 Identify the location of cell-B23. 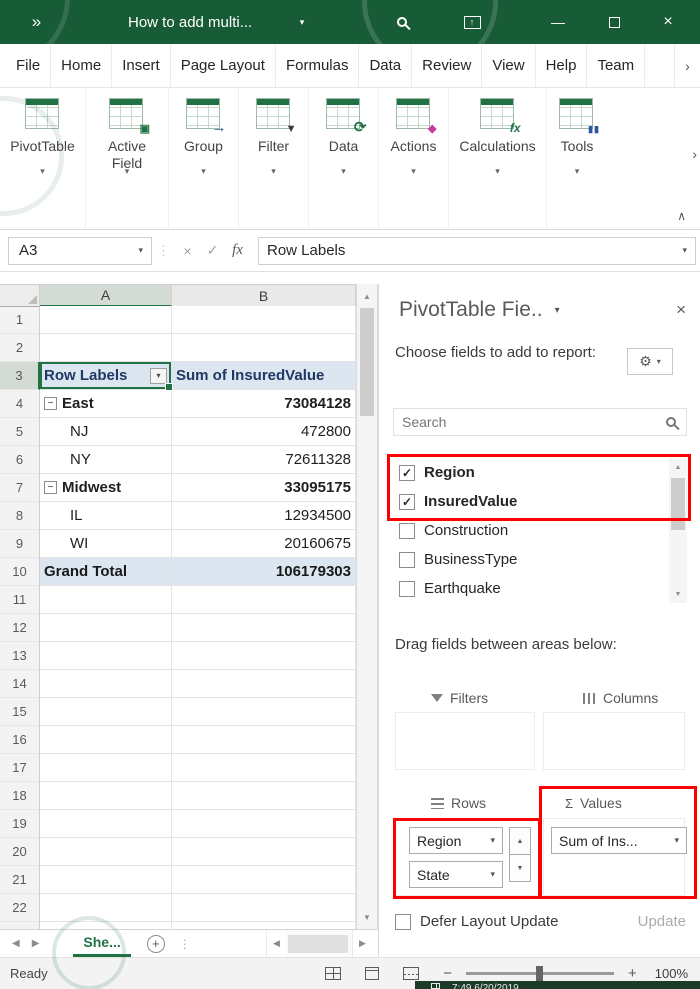
(264, 925).